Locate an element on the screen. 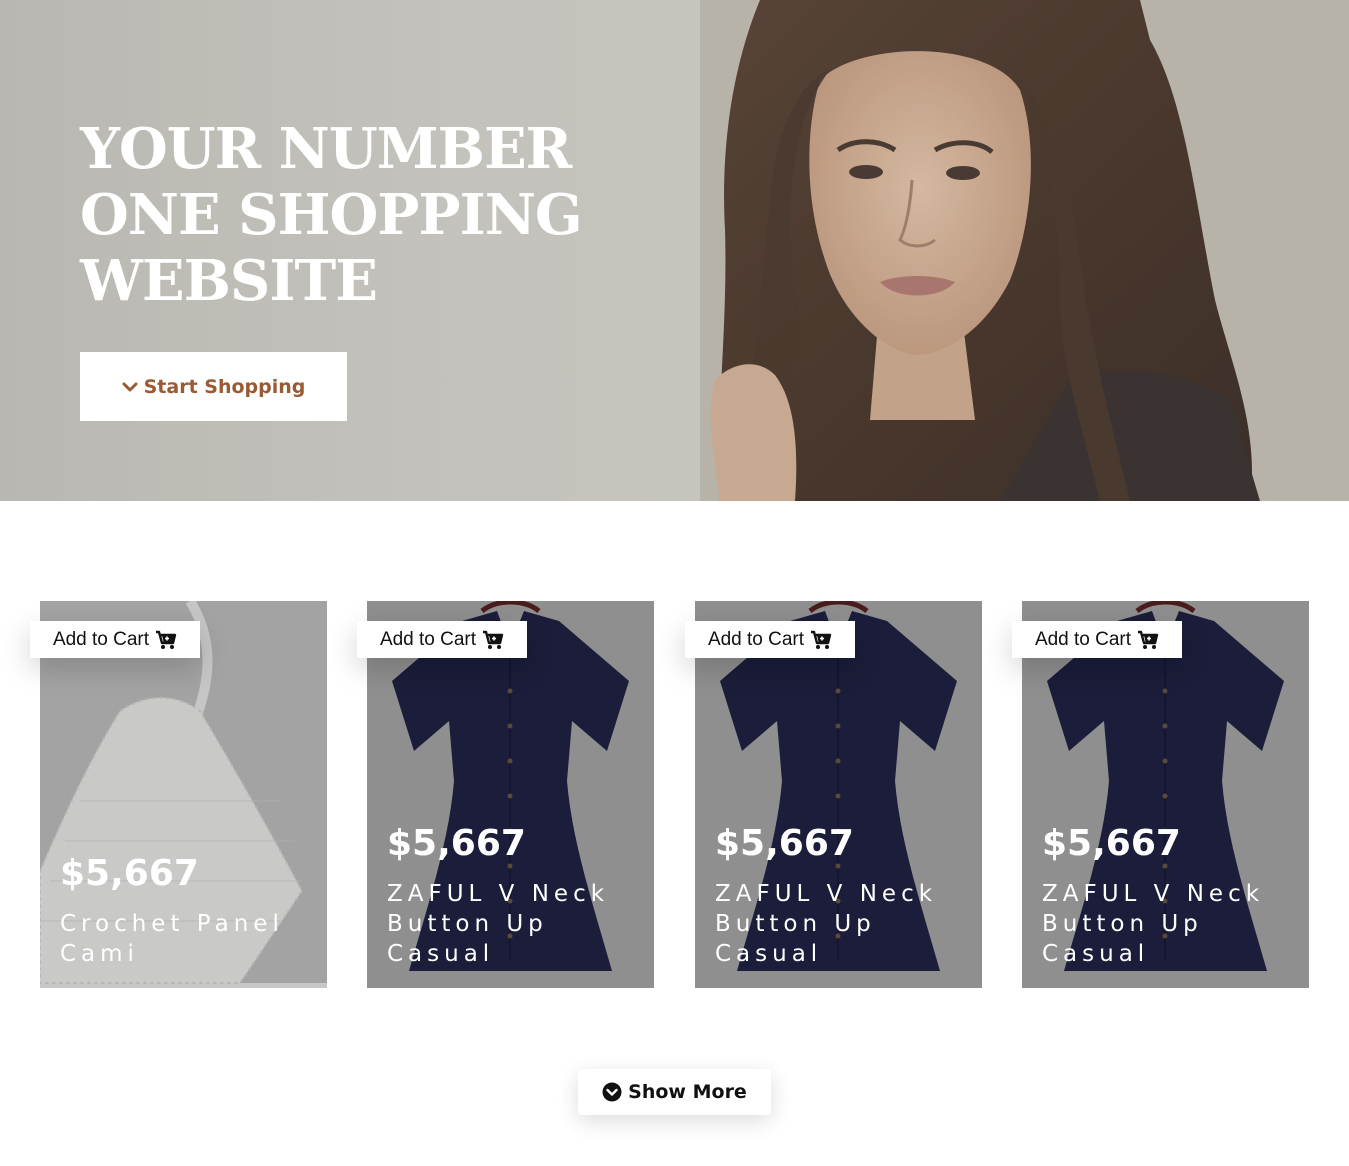  start-shopping-button: Start Shopping is located at coordinates (213, 386).